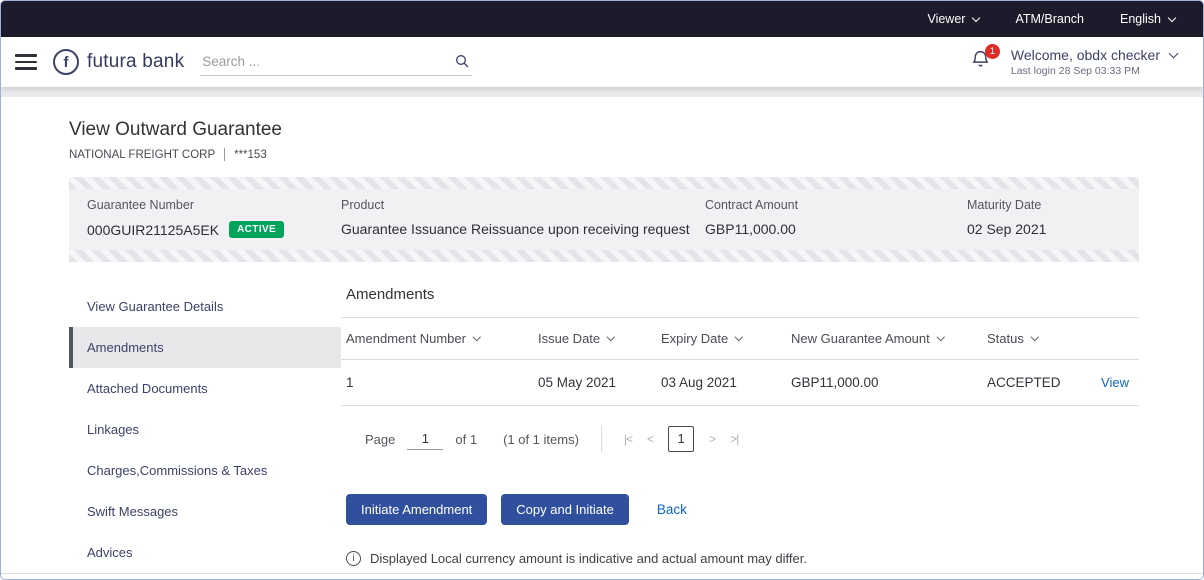  I want to click on sidebar-item-charges-commissions-taxes: Charges,Commissions & Taxes, so click(205, 470).